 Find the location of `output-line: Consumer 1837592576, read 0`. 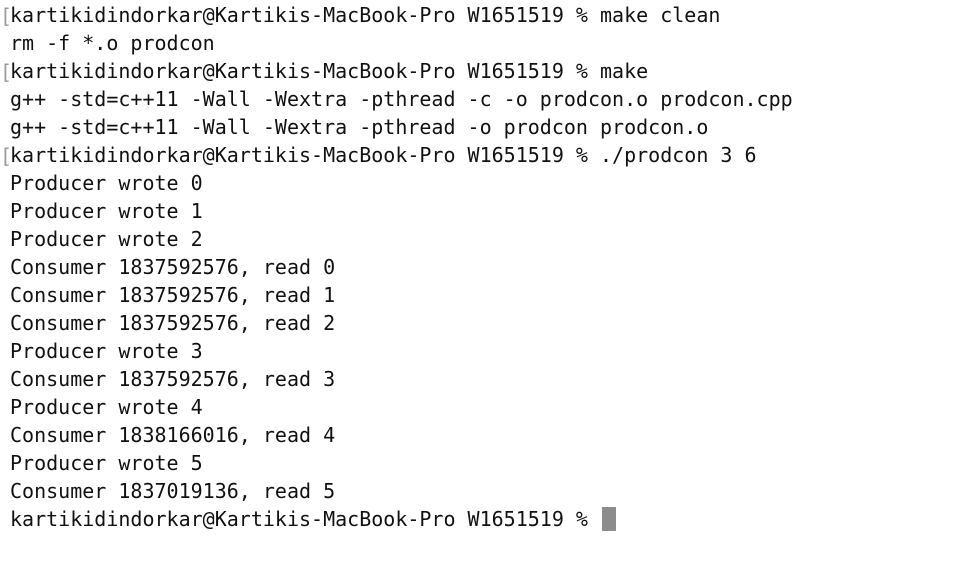

output-line: Consumer 1837592576, read 0 is located at coordinates (173, 267).